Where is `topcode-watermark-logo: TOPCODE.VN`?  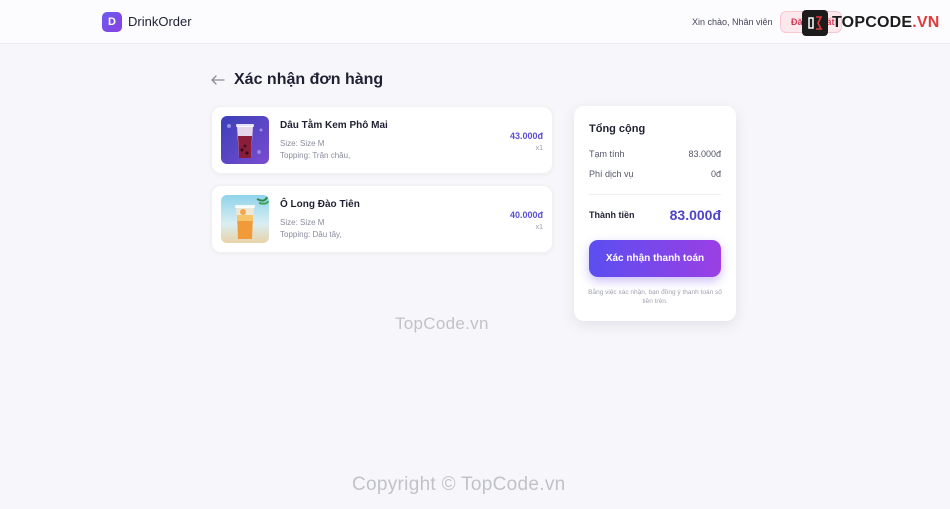 topcode-watermark-logo: TOPCODE.VN is located at coordinates (871, 23).